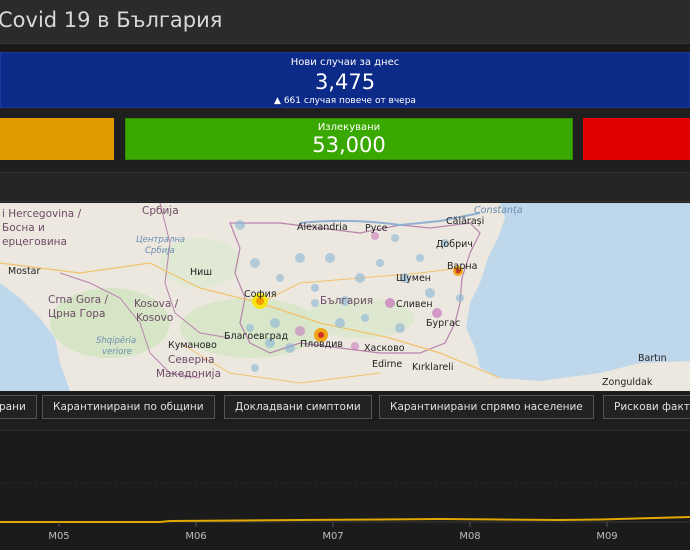 The width and height of the screenshot is (690, 550). I want to click on recovered-panel: Излекувани 53,000, so click(349, 139).